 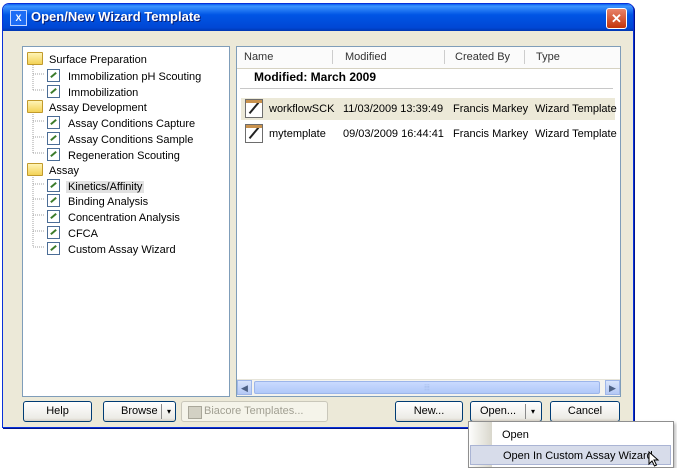 I want to click on templates-folder-icon, so click(x=195, y=412).